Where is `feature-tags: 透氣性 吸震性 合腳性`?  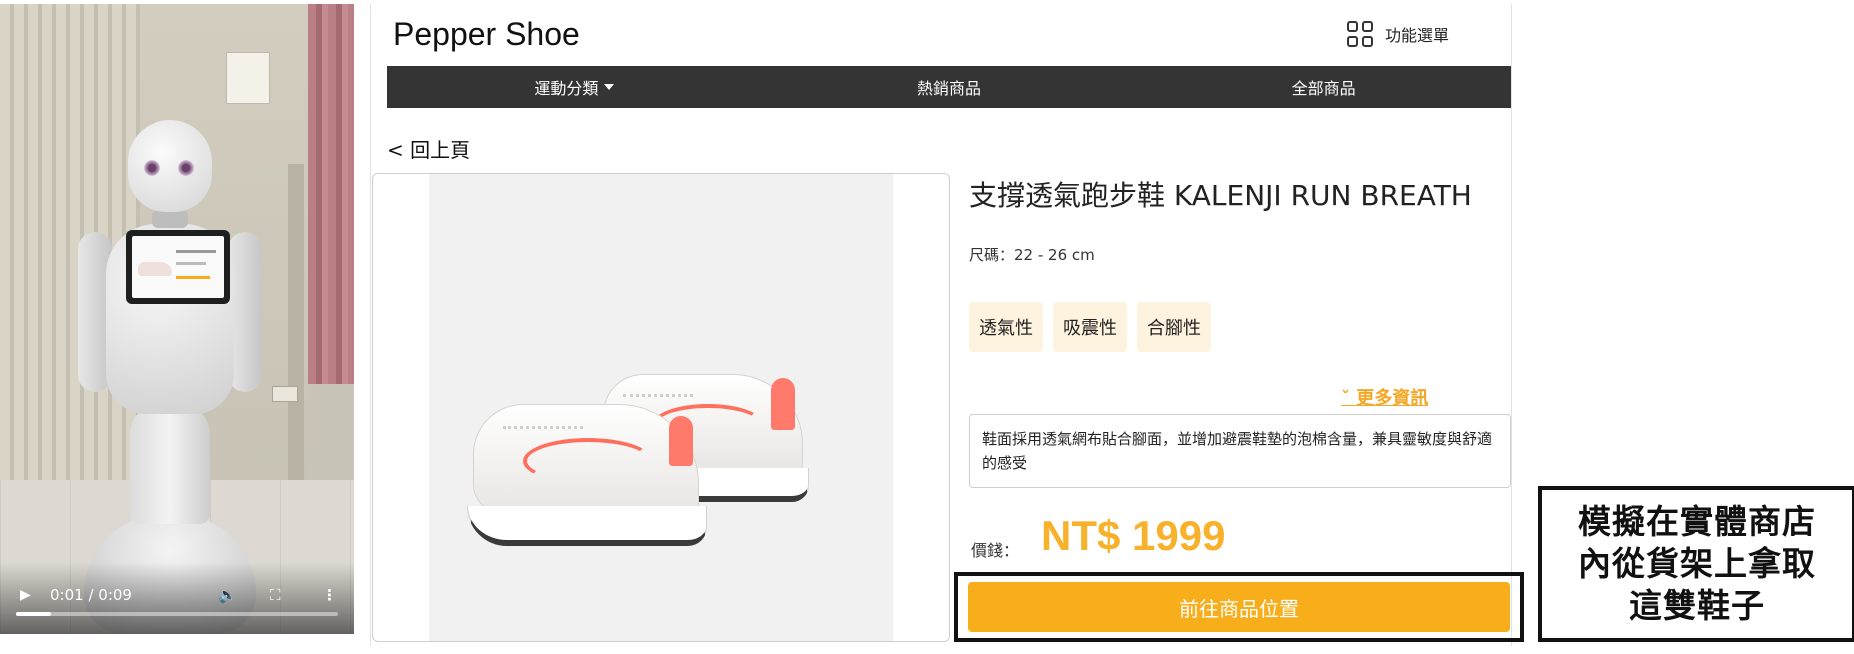 feature-tags: 透氣性 吸震性 合腳性 is located at coordinates (1090, 327).